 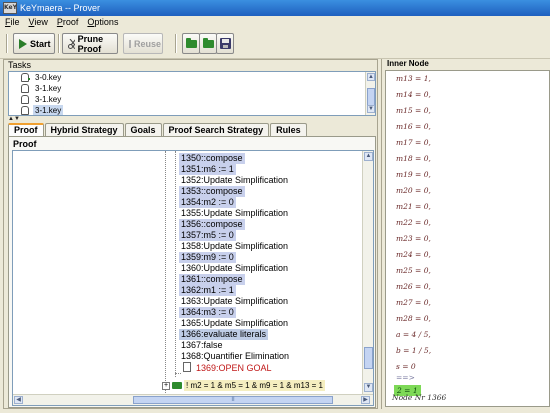 What do you see at coordinates (10, 8) in the screenshot?
I see `keymaera-app-icon: KeY` at bounding box center [10, 8].